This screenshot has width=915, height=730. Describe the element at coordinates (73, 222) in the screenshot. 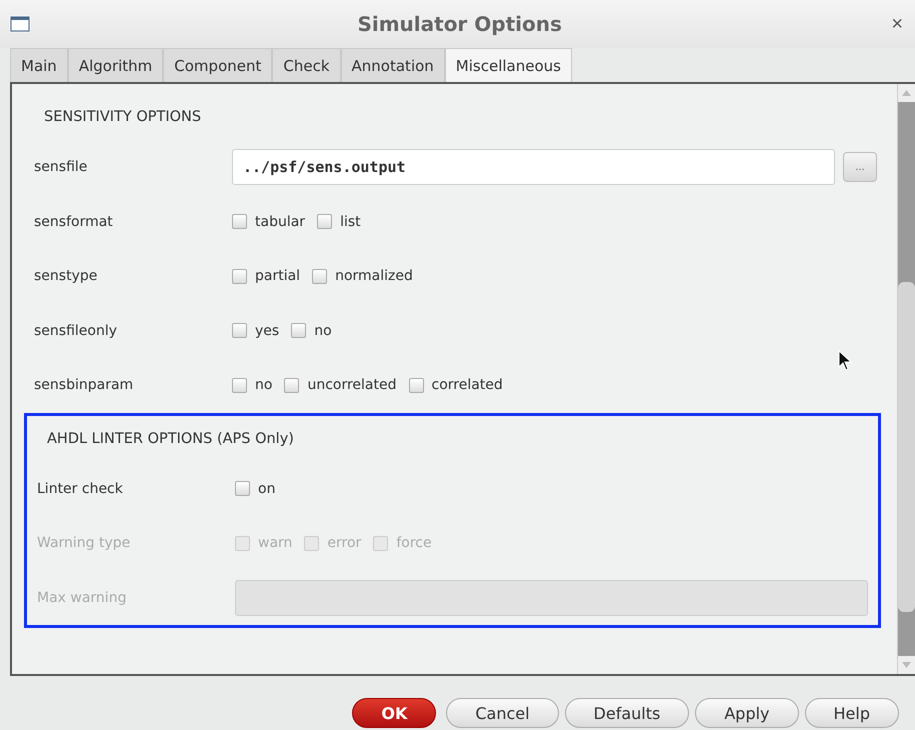

I see `option-label: sensformat` at that location.